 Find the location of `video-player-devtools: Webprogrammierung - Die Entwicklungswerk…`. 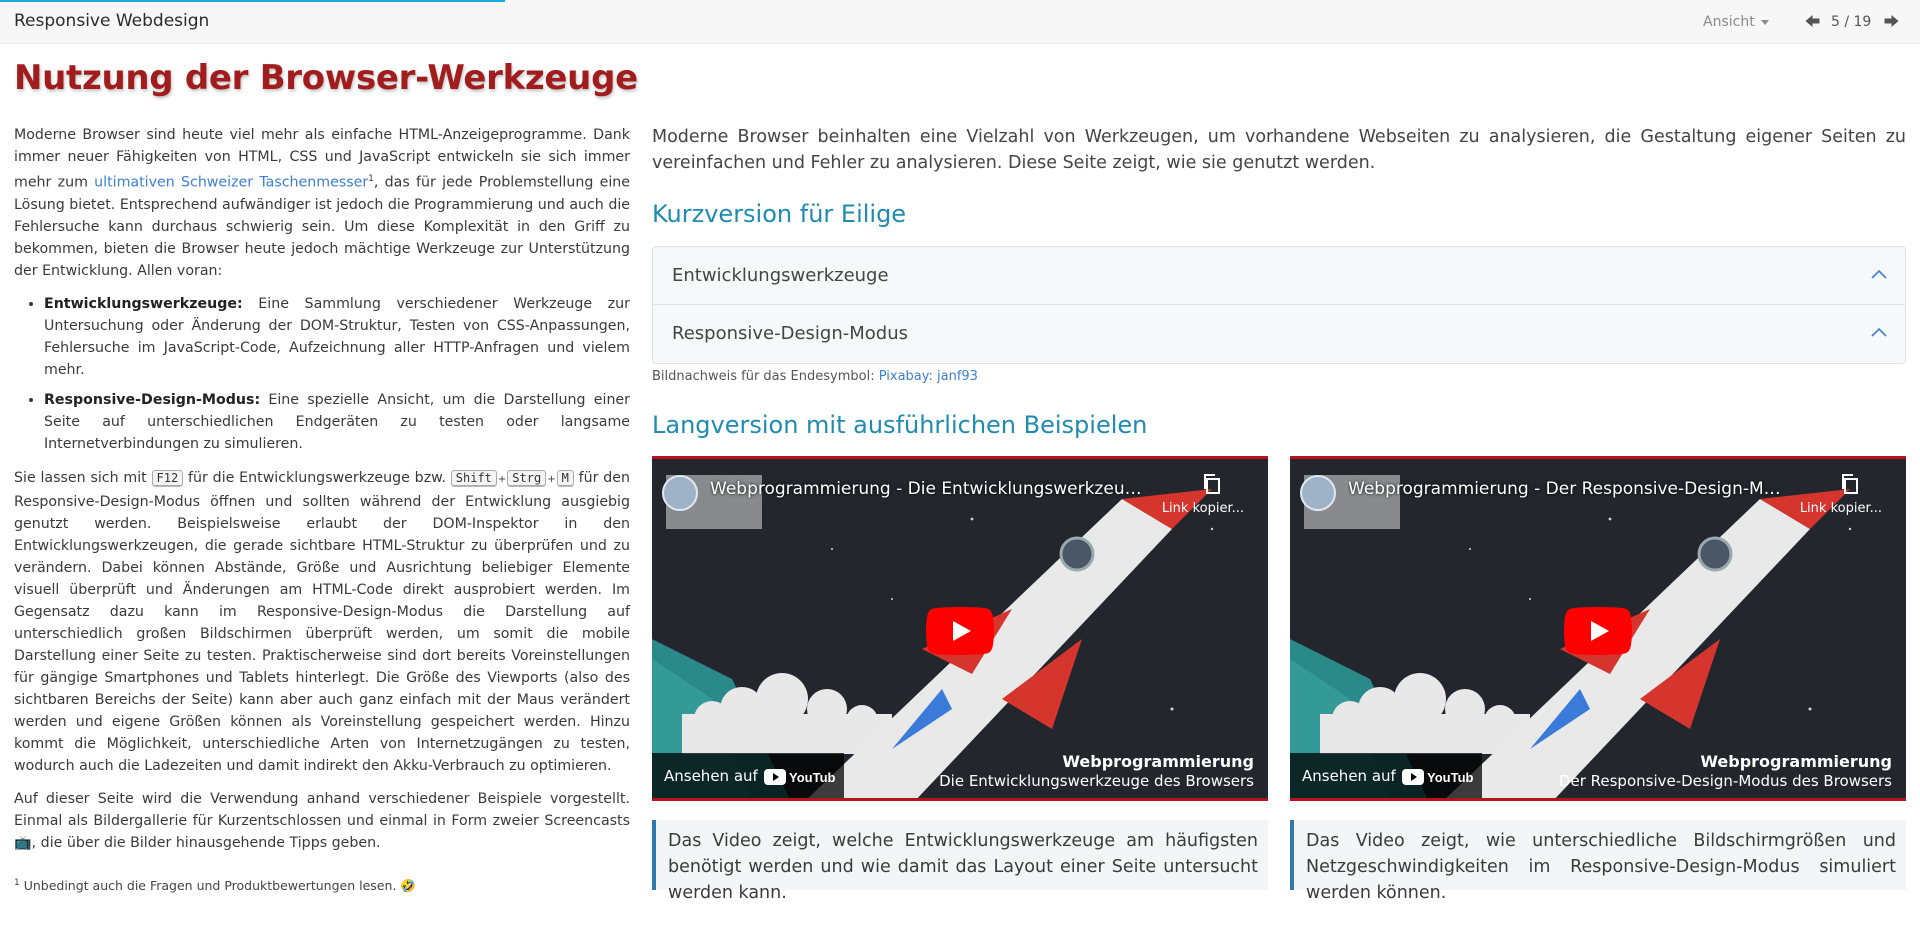

video-player-devtools: Webprogrammierung - Die Entwicklungswerk… is located at coordinates (960, 628).